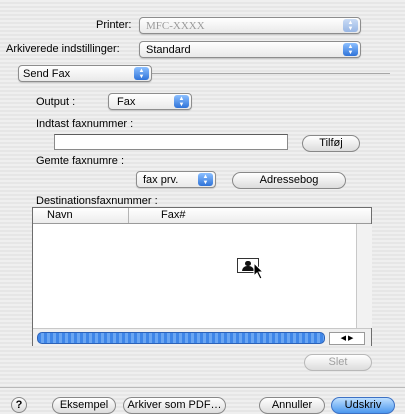 Image resolution: width=405 pixels, height=414 pixels. What do you see at coordinates (80, 161) in the screenshot?
I see `saved-numbers-label: Gemte faxnumre :` at bounding box center [80, 161].